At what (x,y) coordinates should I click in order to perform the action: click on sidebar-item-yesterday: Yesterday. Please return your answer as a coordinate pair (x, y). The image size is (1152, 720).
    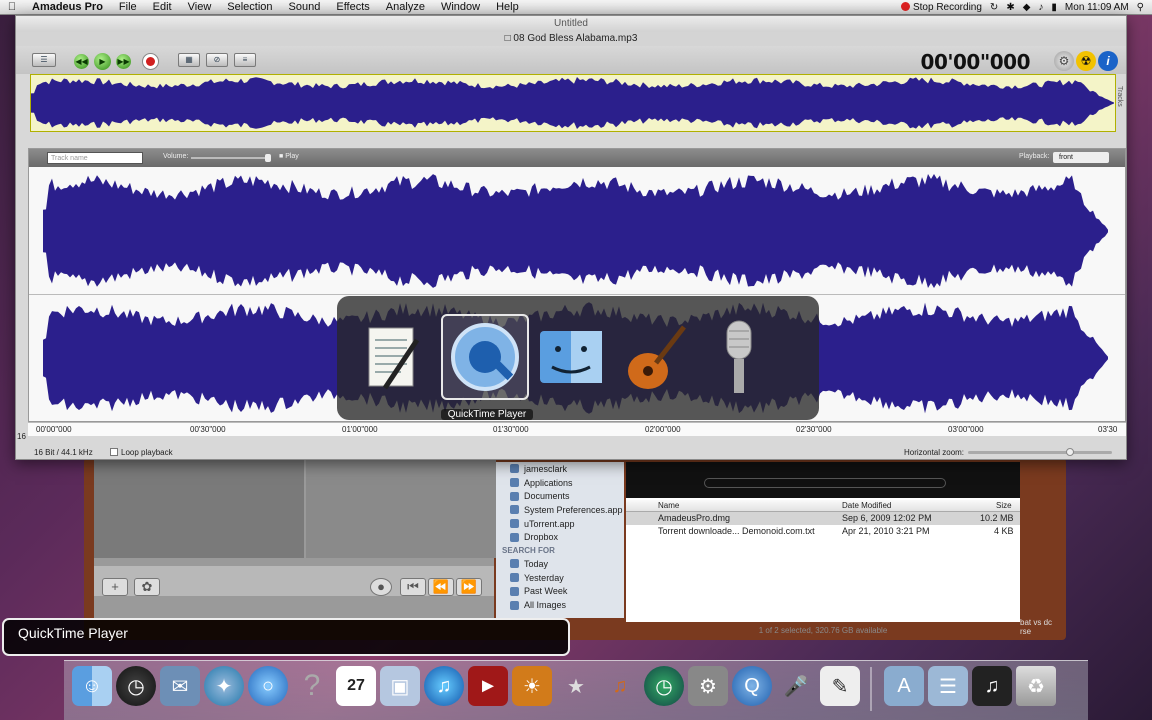
    Looking at the image, I should click on (560, 578).